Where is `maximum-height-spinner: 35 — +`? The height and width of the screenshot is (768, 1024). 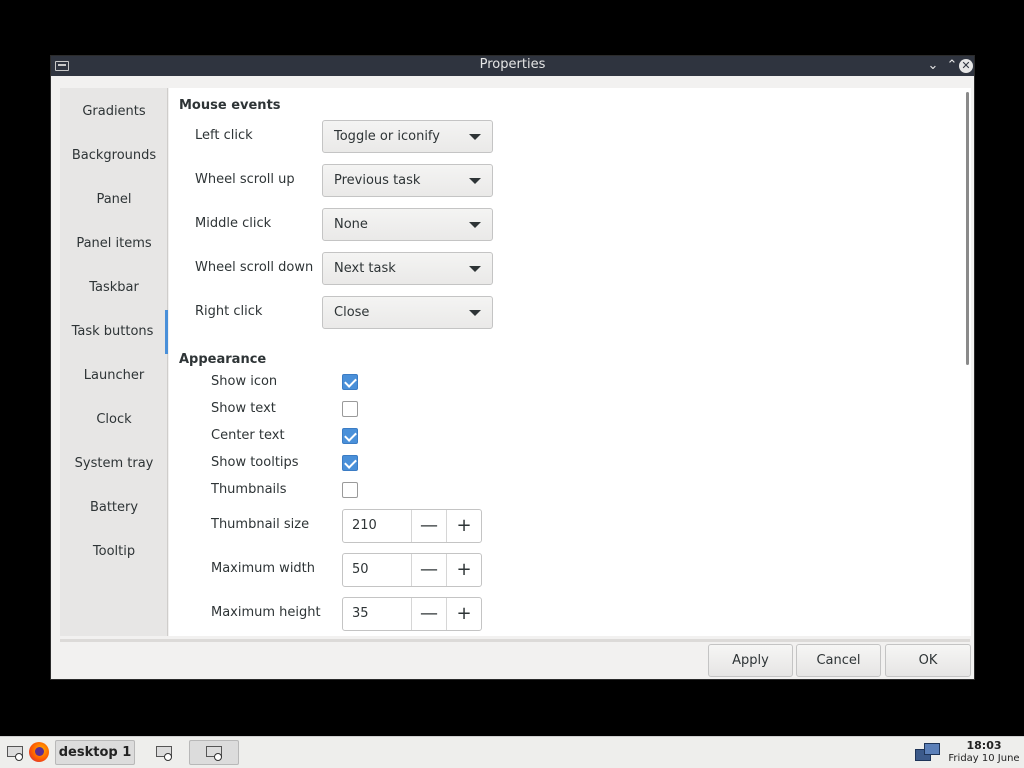 maximum-height-spinner: 35 — + is located at coordinates (412, 614).